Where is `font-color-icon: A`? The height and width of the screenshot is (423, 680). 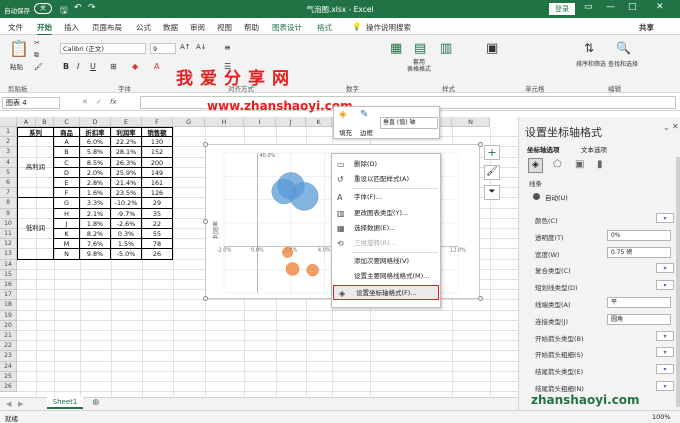 font-color-icon: A is located at coordinates (156, 66).